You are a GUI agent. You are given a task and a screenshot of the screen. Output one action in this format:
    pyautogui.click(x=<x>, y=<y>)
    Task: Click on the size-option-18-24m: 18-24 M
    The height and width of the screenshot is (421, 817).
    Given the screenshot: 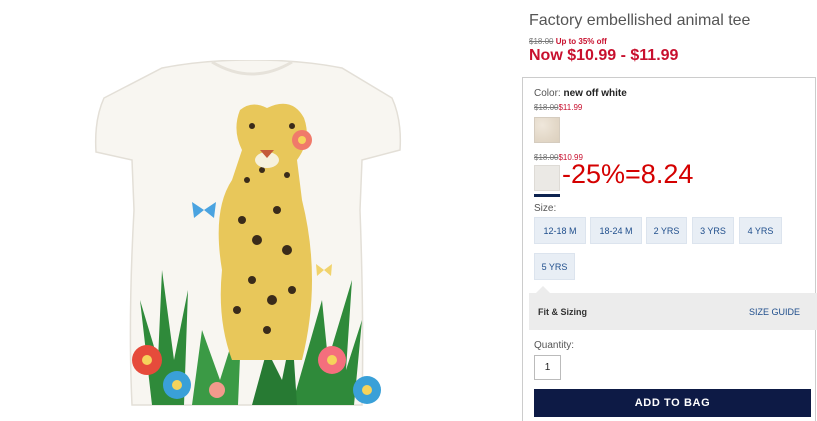 What is the action you would take?
    pyautogui.click(x=616, y=230)
    